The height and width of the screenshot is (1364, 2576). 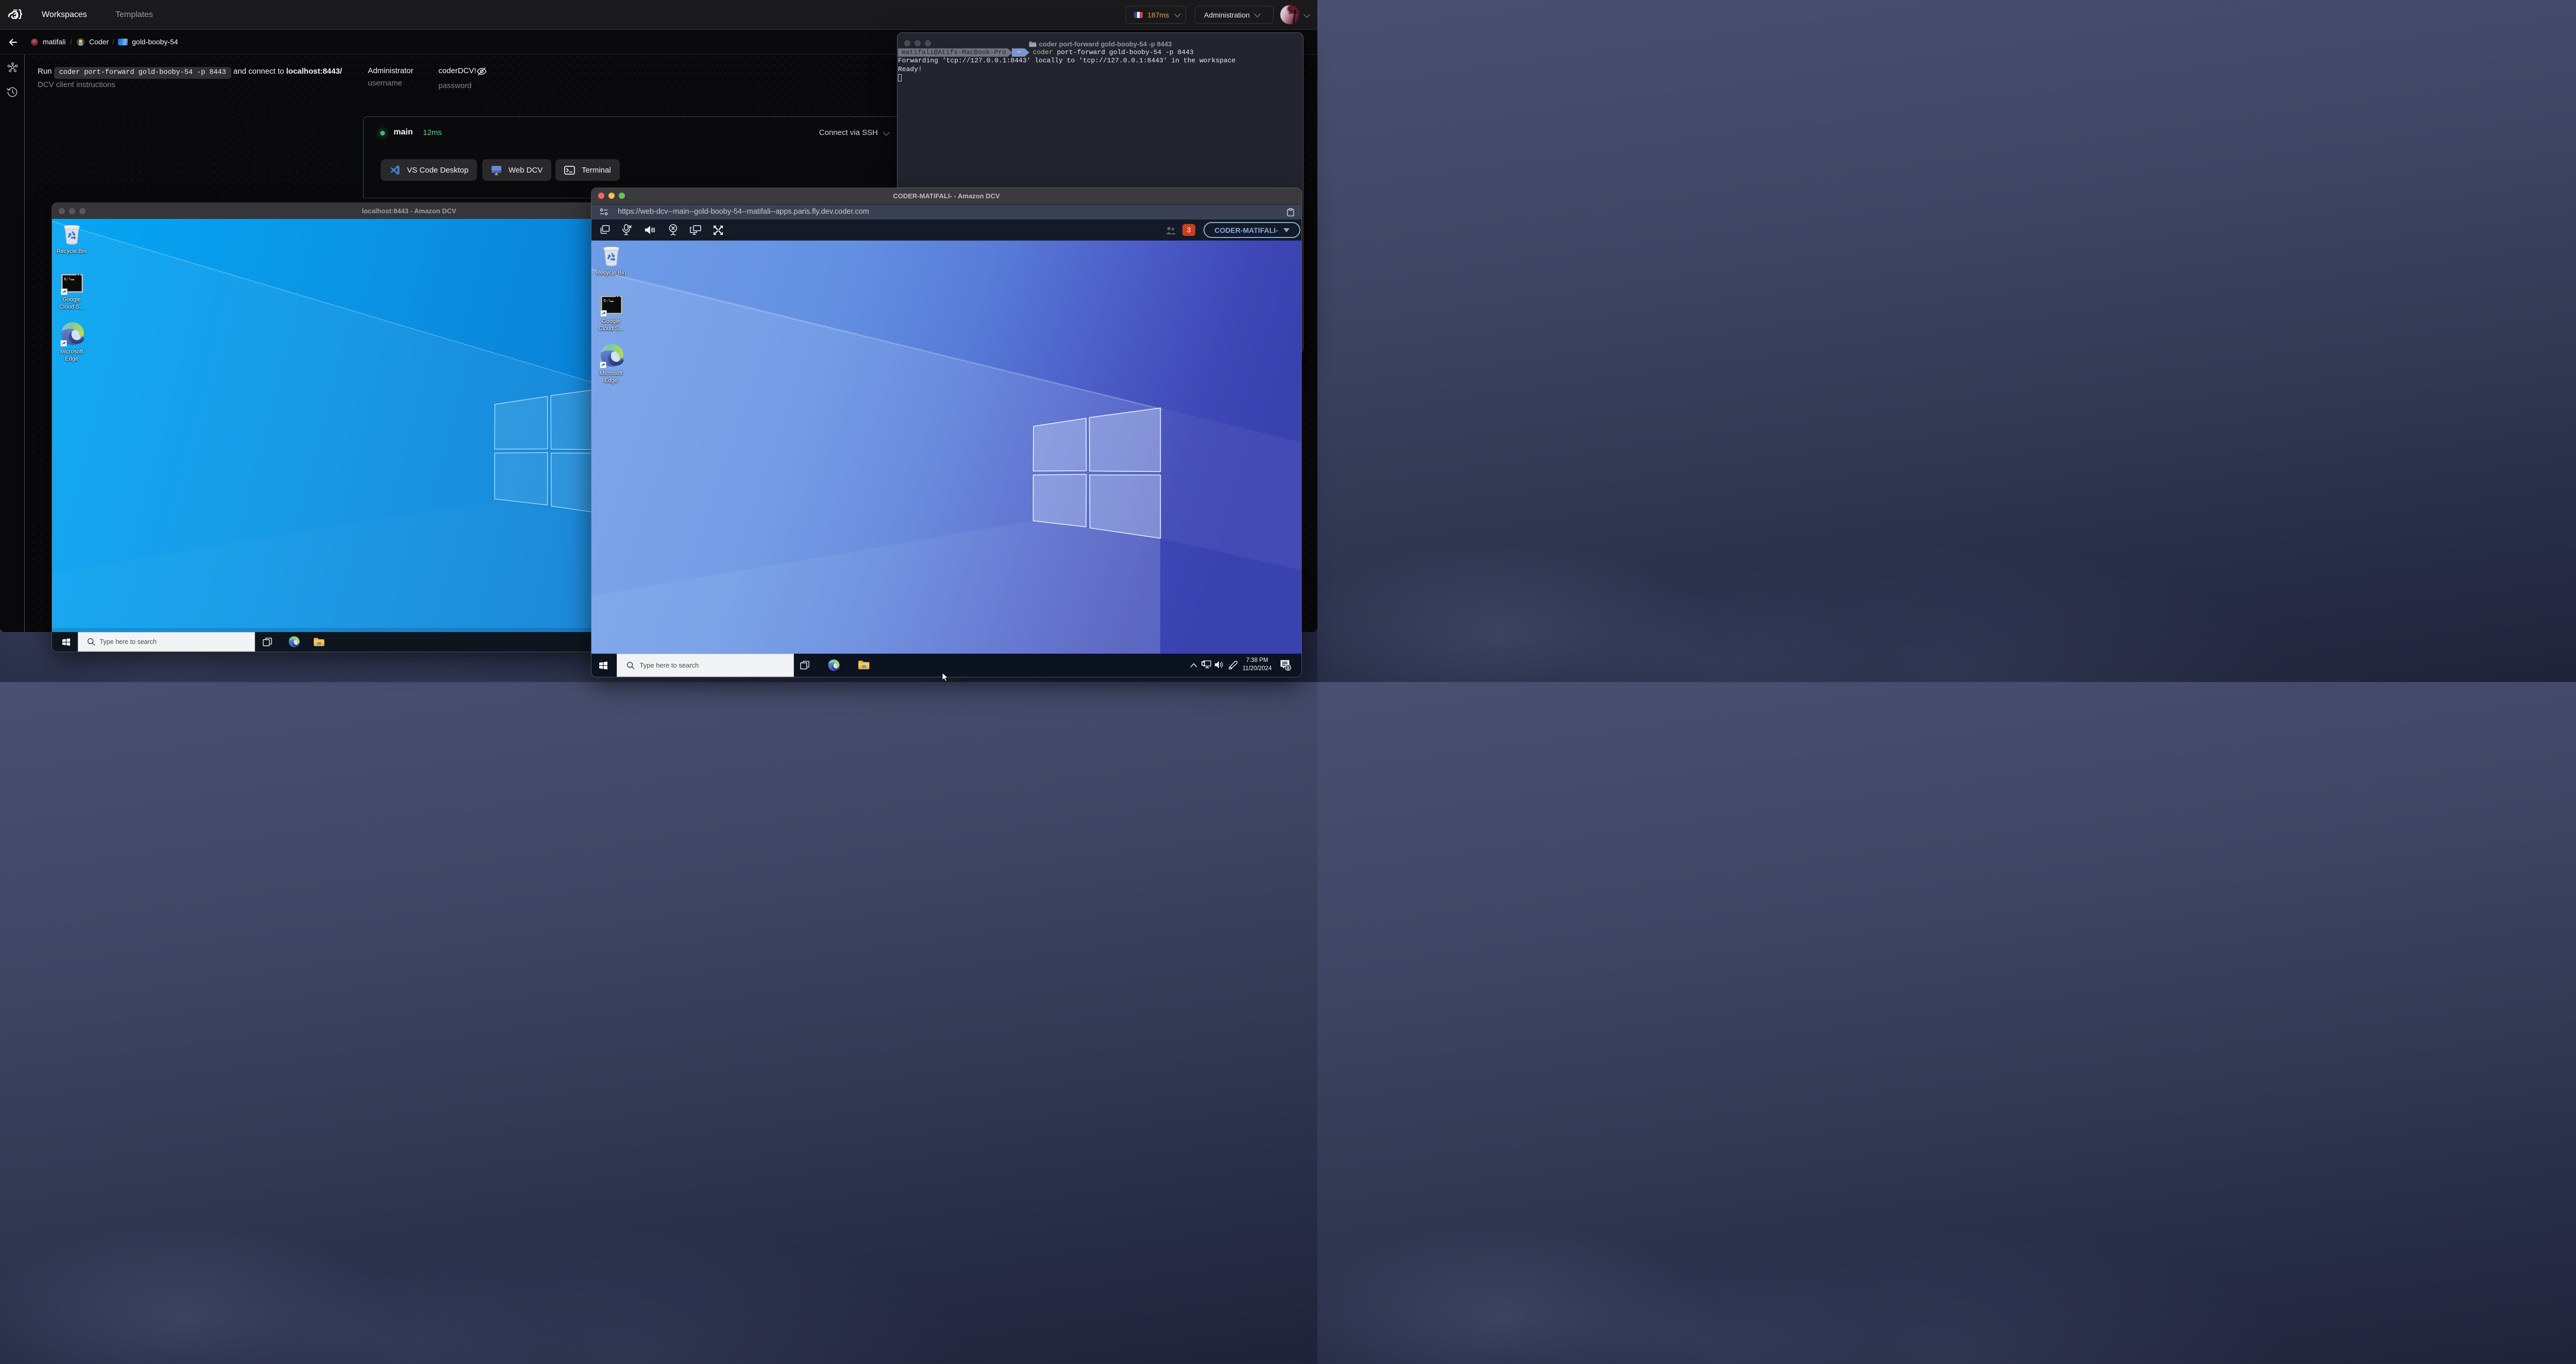 I want to click on svg-text: 1, so click(x=1287, y=667).